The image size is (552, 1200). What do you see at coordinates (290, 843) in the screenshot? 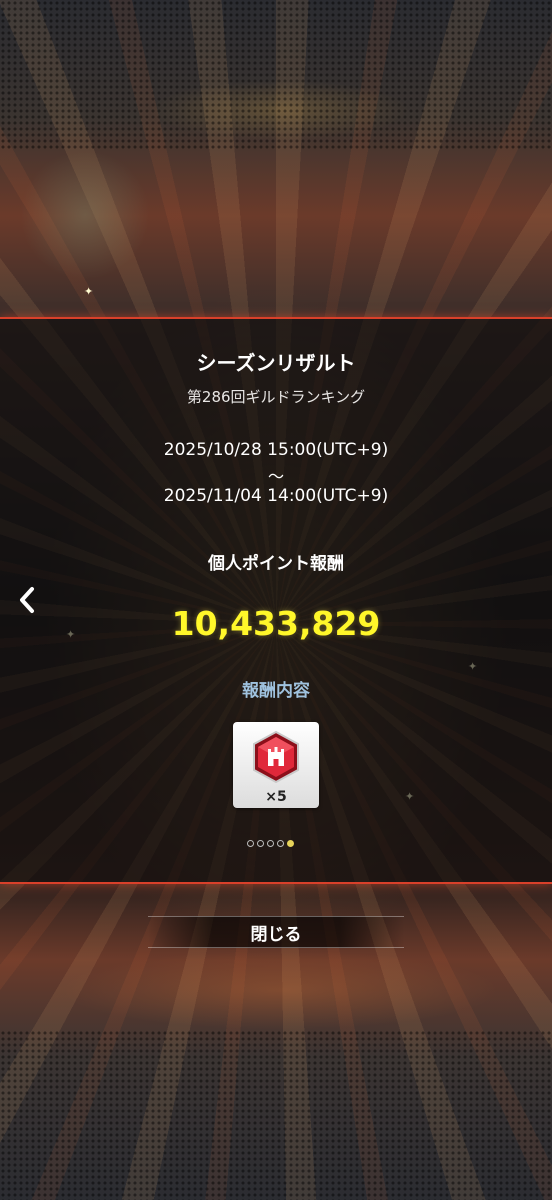
I see `page-dot-active` at bounding box center [290, 843].